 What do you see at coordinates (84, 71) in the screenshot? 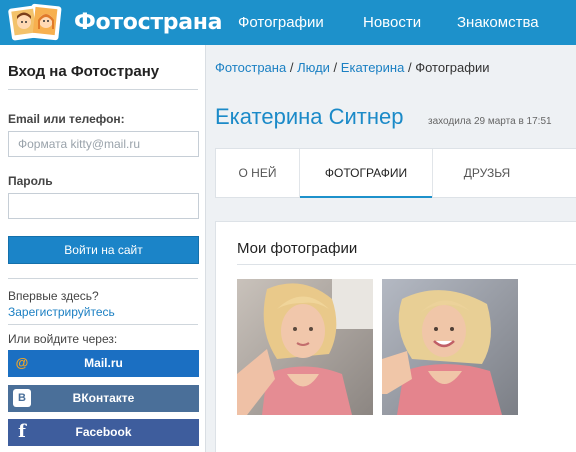
I see `login-title: Вход на Фотострану` at bounding box center [84, 71].